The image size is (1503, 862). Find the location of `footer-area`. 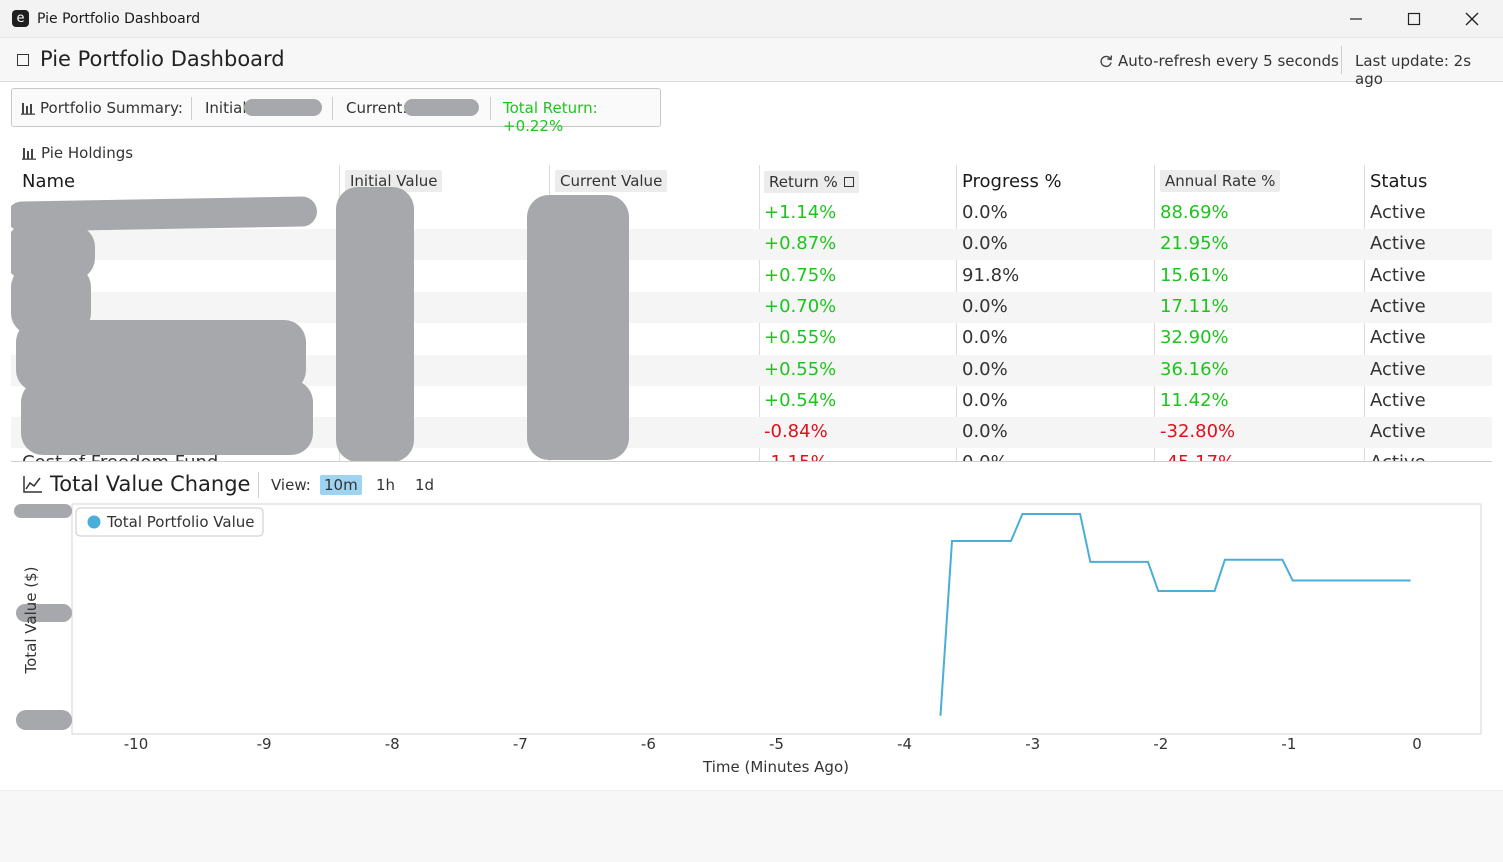

footer-area is located at coordinates (751, 826).